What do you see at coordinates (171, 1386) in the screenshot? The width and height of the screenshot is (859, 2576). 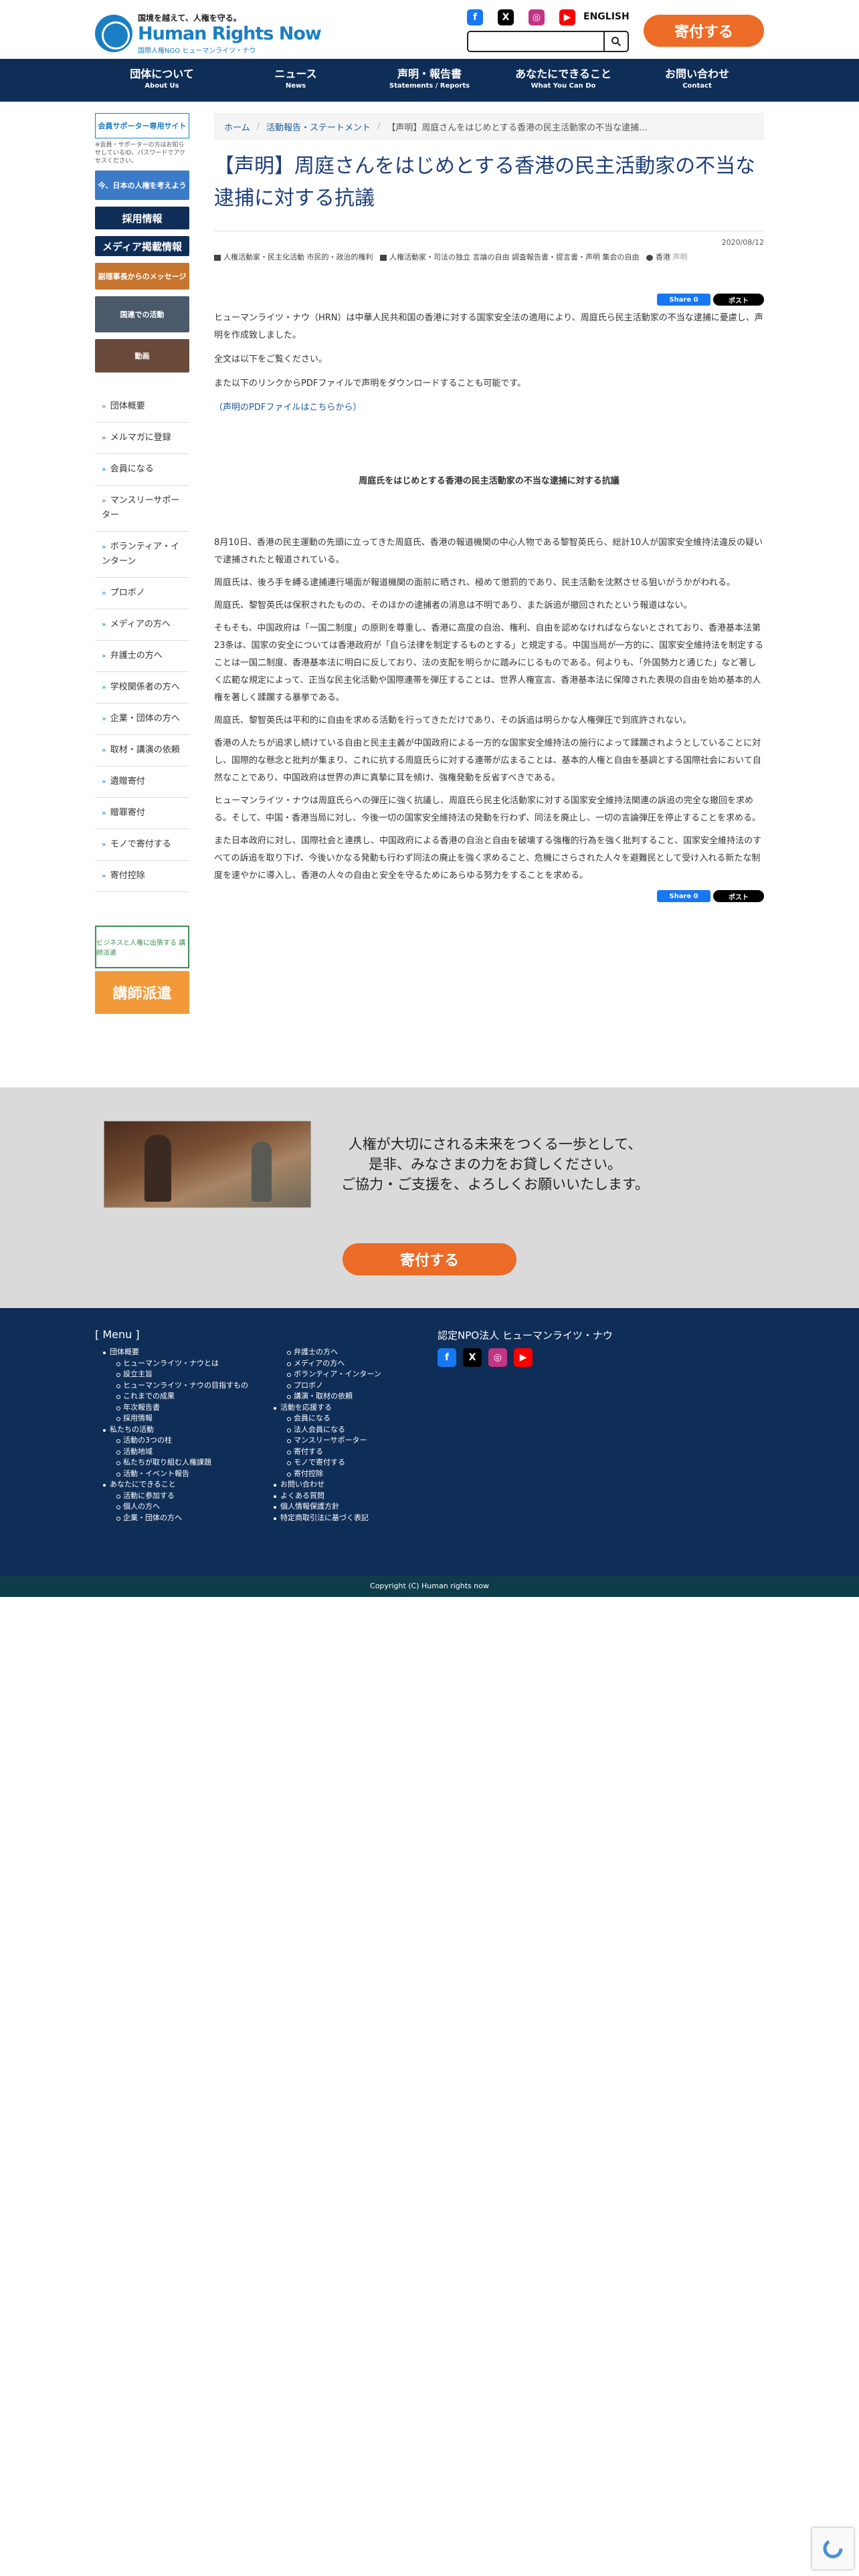 I see `footer-menu-item: ヒューマンライツ・ナウの目指すもの` at bounding box center [171, 1386].